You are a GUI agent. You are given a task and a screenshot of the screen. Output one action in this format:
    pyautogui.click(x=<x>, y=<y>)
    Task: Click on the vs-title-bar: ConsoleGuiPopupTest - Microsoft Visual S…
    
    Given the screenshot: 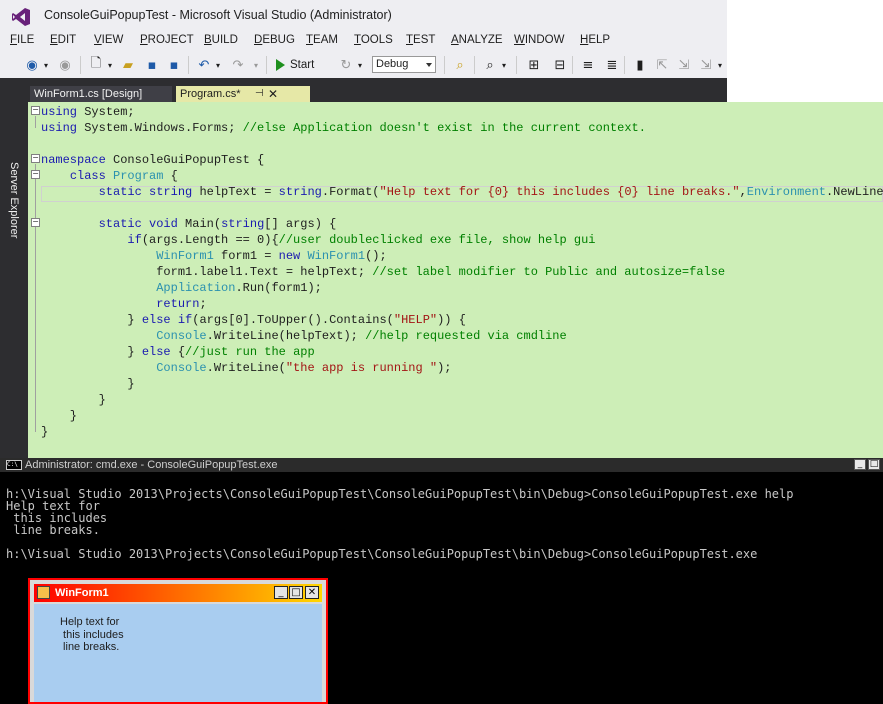 What is the action you would take?
    pyautogui.click(x=363, y=16)
    